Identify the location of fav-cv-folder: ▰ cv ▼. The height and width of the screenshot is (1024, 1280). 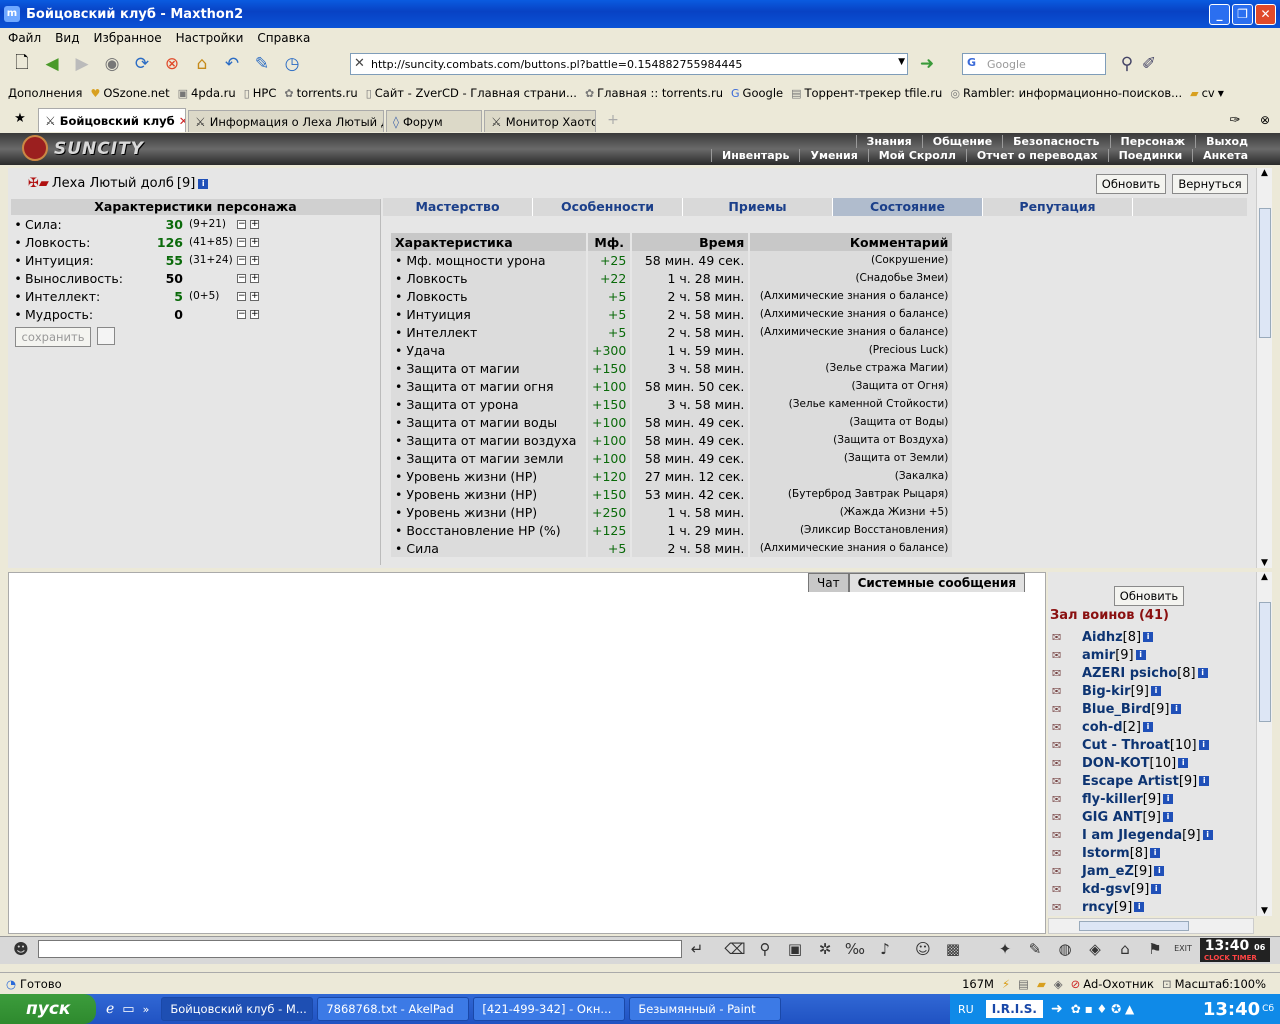
(1207, 93).